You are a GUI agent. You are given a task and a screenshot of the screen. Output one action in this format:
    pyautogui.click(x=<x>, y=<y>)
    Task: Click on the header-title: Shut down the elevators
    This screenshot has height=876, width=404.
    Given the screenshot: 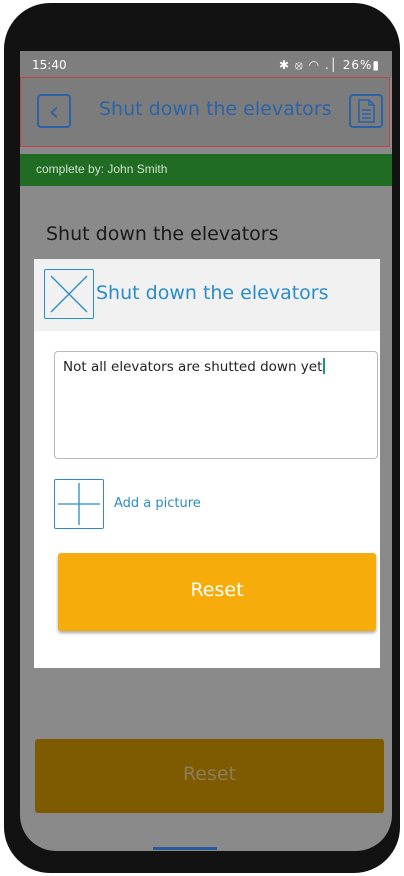 What is the action you would take?
    pyautogui.click(x=215, y=109)
    